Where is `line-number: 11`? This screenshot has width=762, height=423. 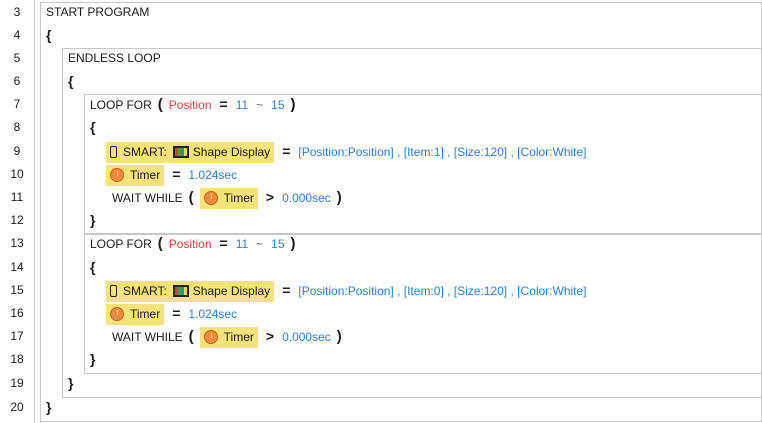
line-number: 11 is located at coordinates (17, 197).